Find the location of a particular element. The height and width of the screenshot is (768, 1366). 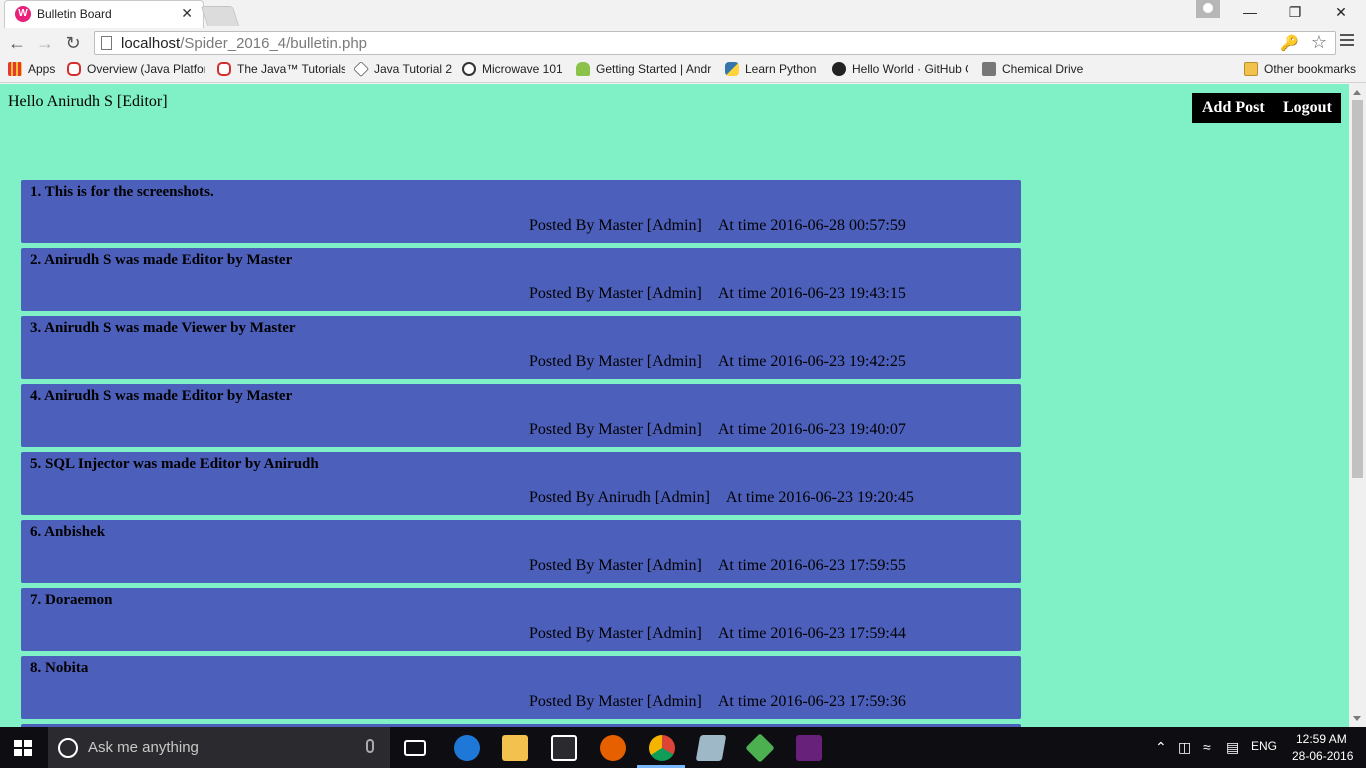

bookmark-java-tutorial-2: Java Tutorial 2 is located at coordinates (404, 70).